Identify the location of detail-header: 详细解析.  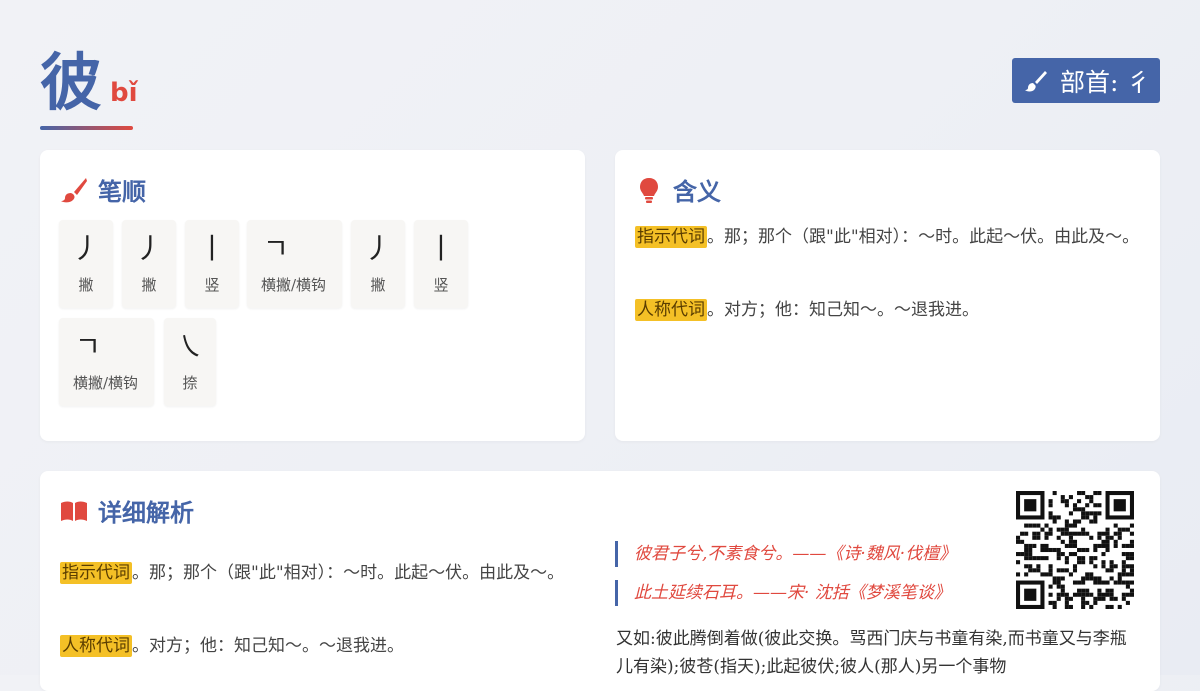
(127, 510).